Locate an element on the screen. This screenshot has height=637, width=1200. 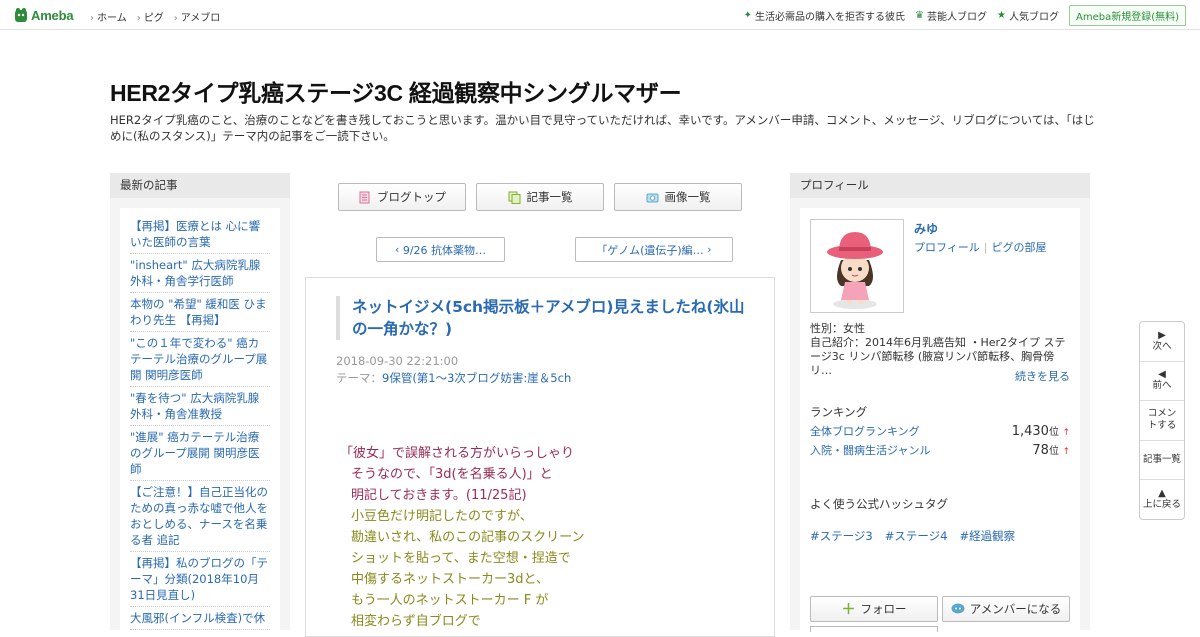
amember-label: アメンバーになる is located at coordinates (1015, 609).